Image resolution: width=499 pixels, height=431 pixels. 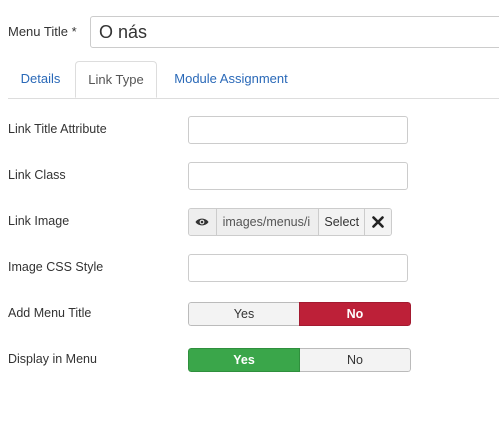 I want to click on menu-title-input, so click(x=294, y=32).